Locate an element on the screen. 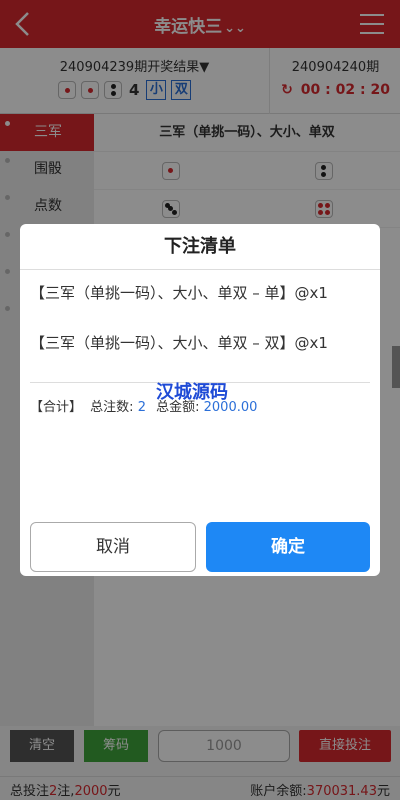  dialog-title: 下注清单 is located at coordinates (200, 247).